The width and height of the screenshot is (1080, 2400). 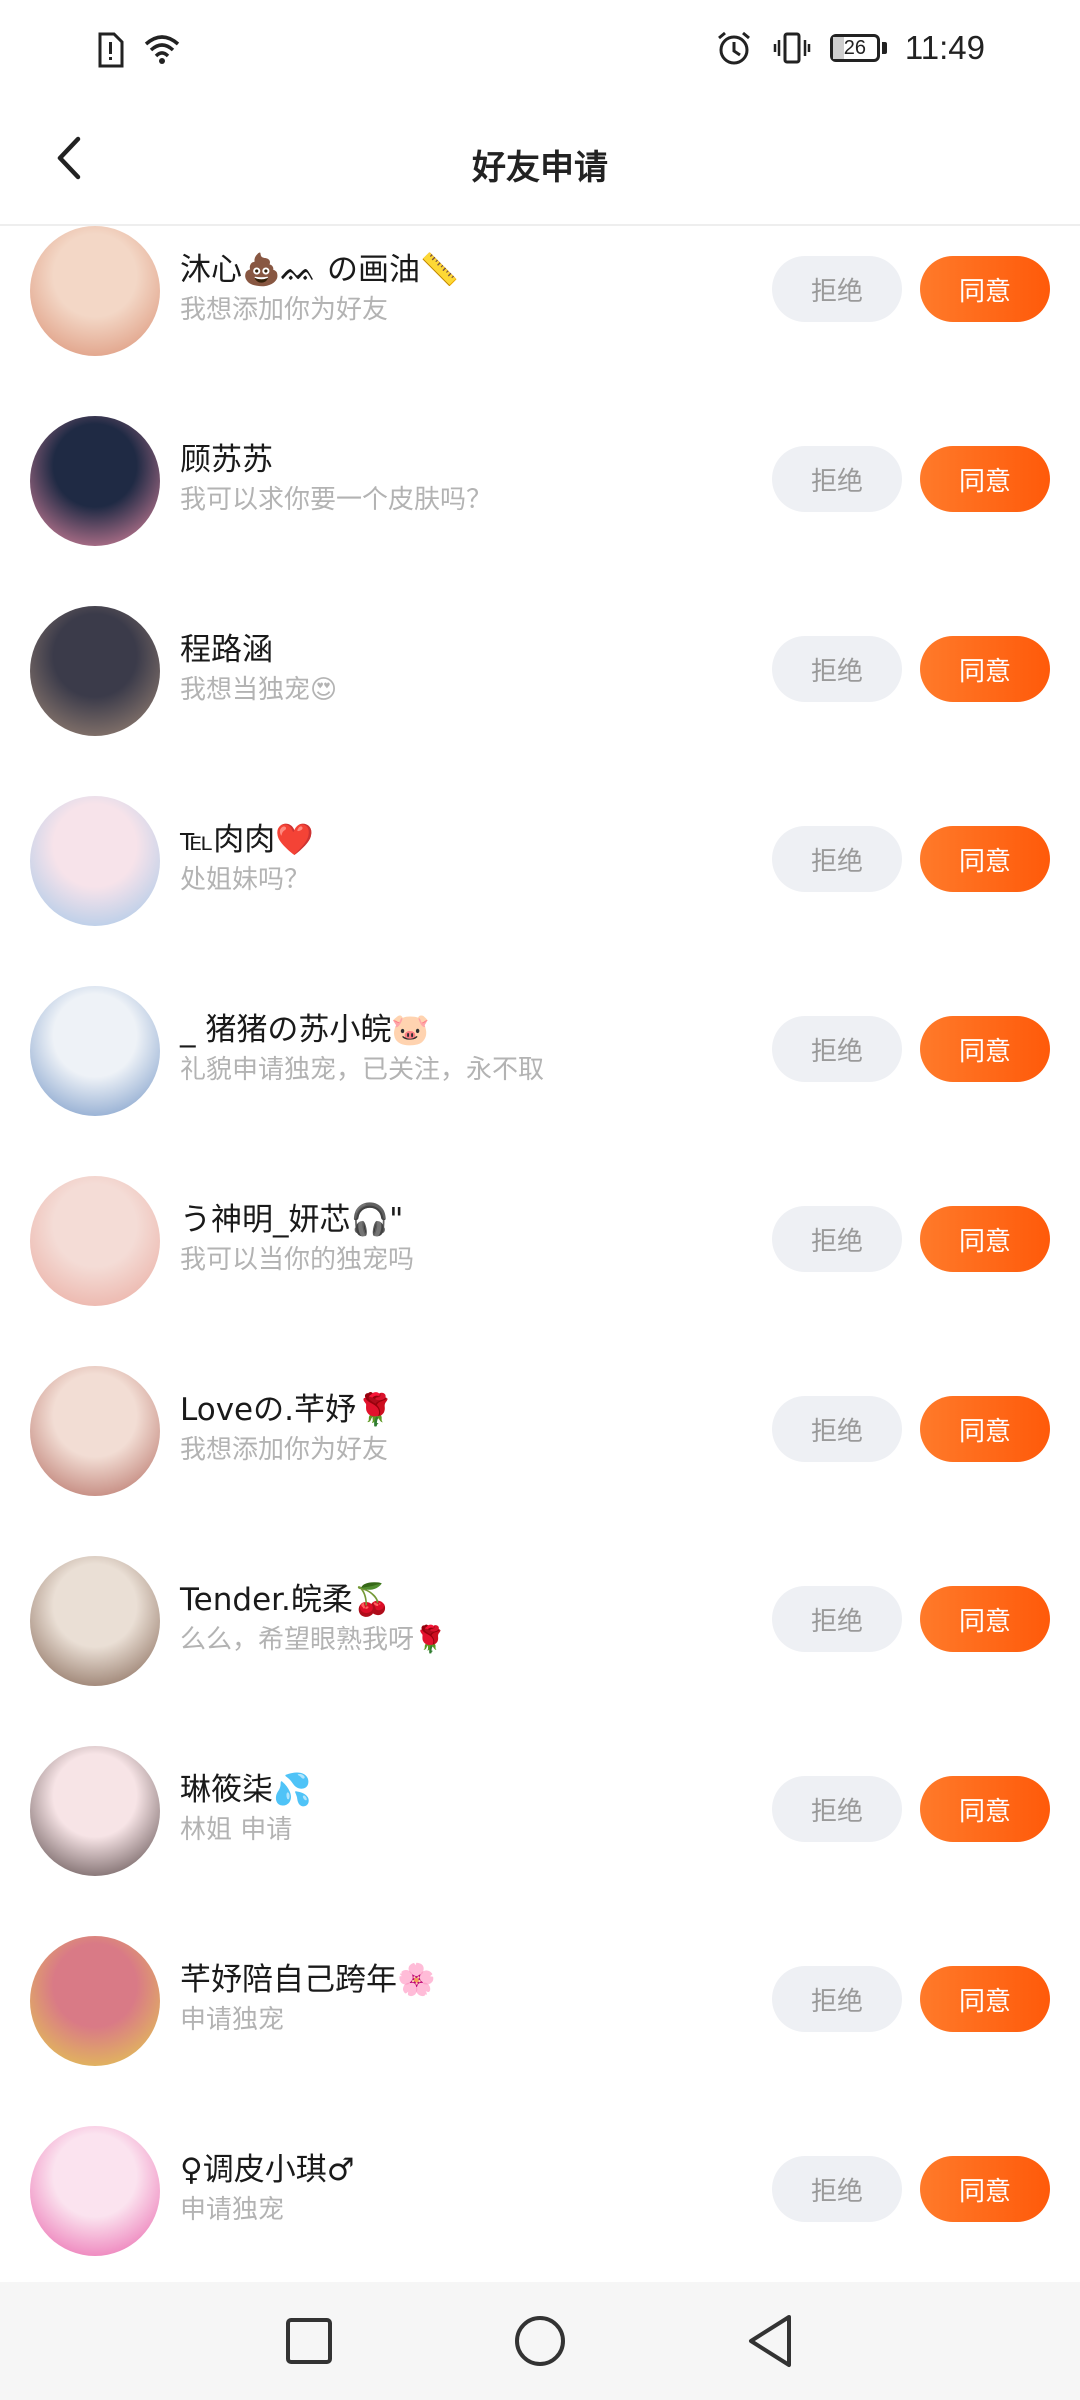 I want to click on request-message: 林姐 申请, so click(x=236, y=1830).